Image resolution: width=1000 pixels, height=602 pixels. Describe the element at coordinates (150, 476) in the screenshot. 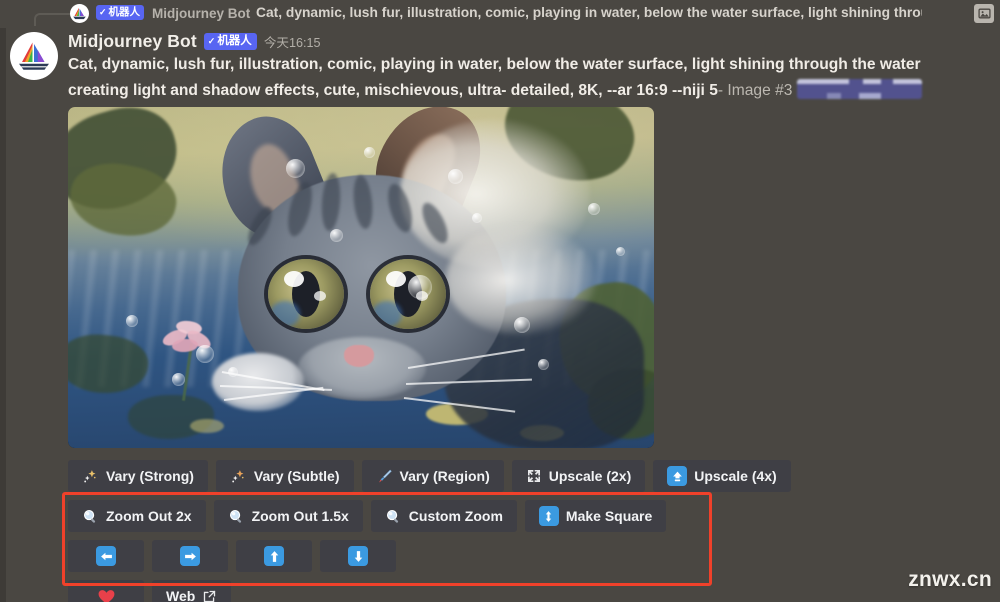

I see `button-label: Vary (Strong)` at that location.